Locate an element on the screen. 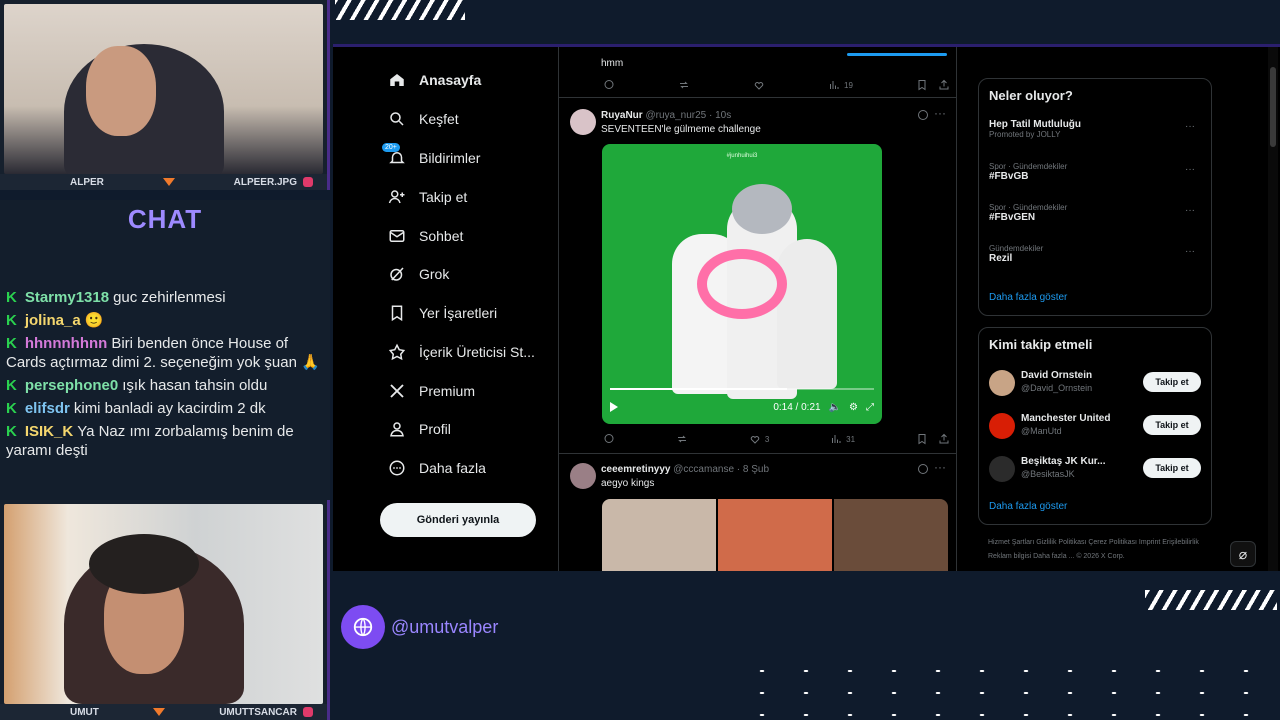 This screenshot has width=1280, height=720. trend-item: Hep Tatil Mutluluğu Promoted by JOLLY ··· is located at coordinates (1095, 129).